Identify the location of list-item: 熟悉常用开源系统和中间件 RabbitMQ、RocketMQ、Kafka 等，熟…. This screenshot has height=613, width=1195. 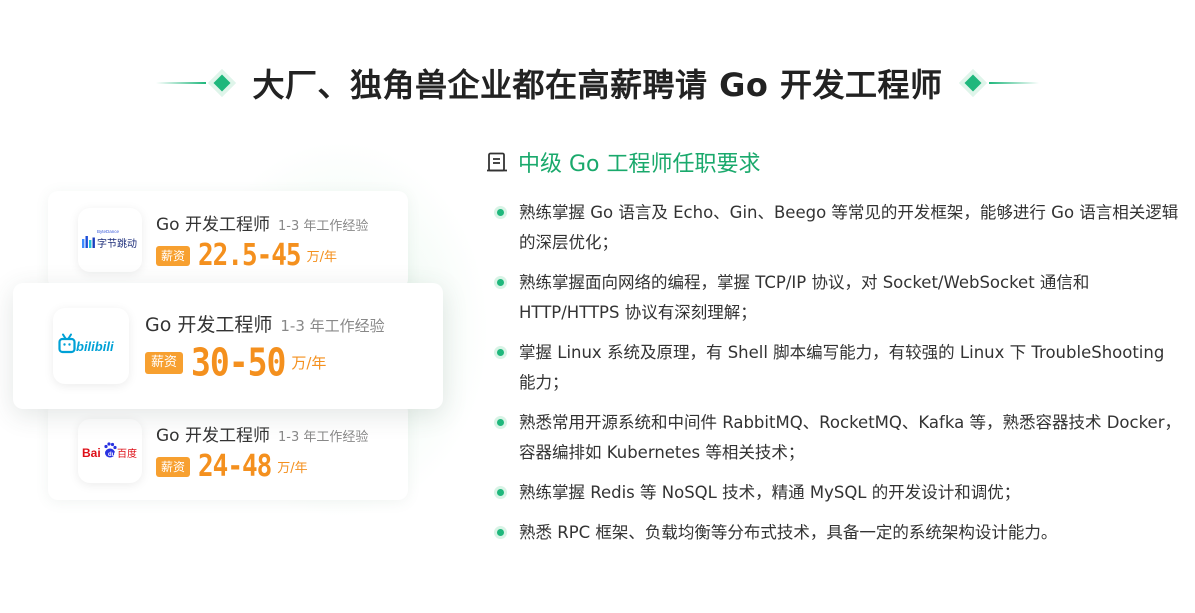
(839, 438).